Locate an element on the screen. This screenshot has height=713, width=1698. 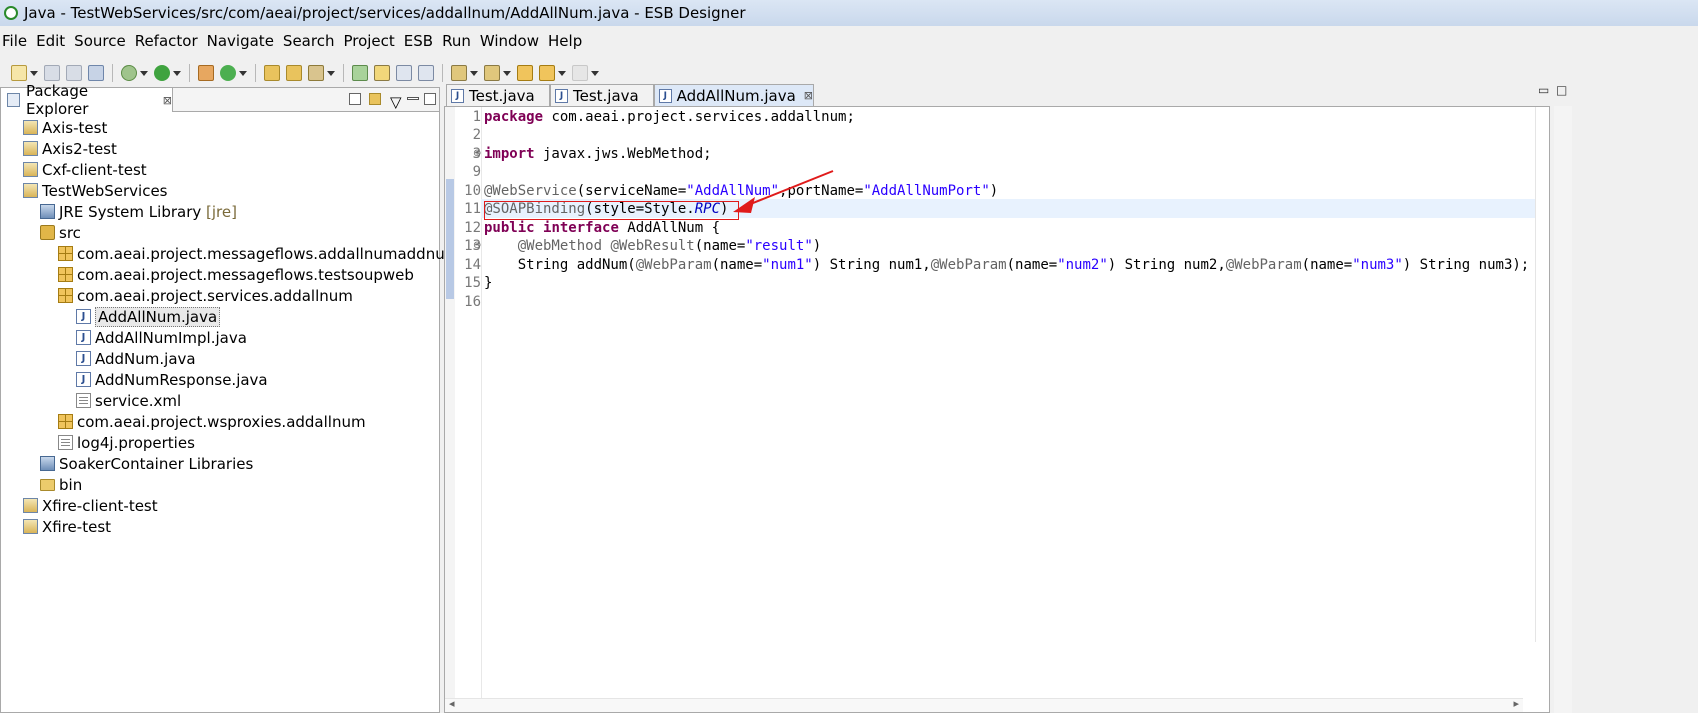
save-icon is located at coordinates (52, 73).